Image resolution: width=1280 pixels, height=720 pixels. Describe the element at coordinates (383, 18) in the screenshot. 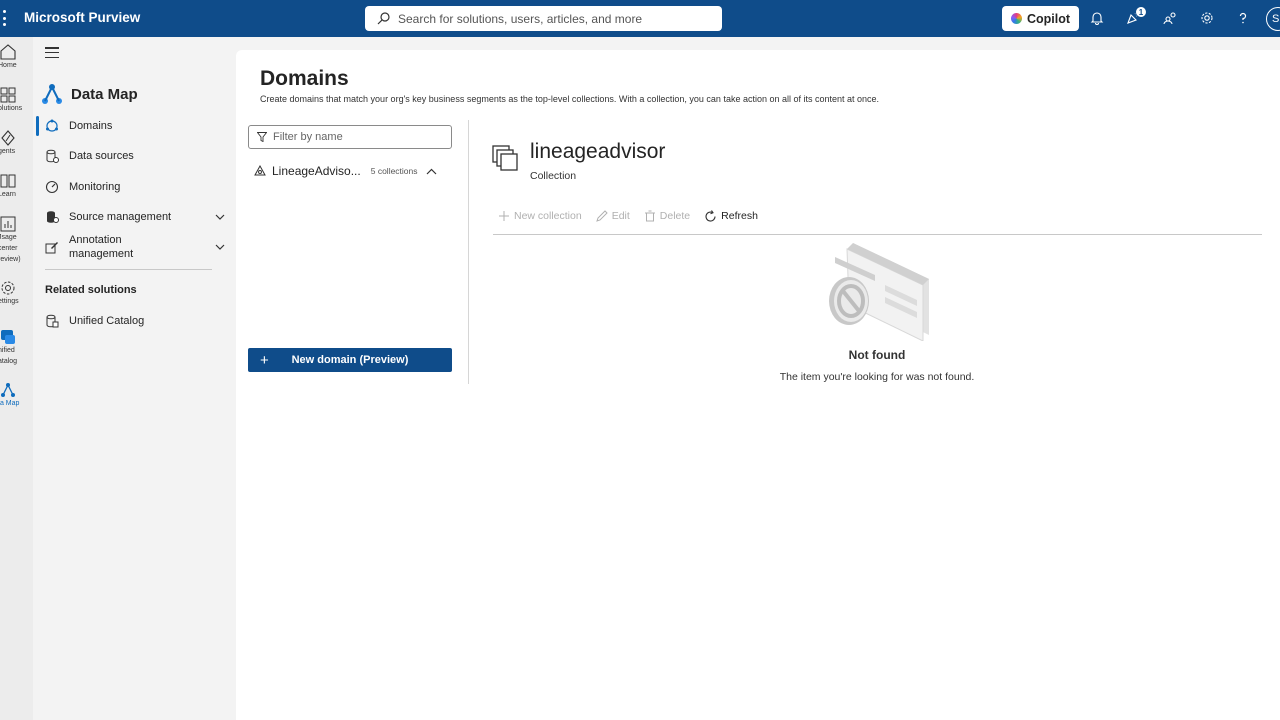

I see `search-icon` at that location.